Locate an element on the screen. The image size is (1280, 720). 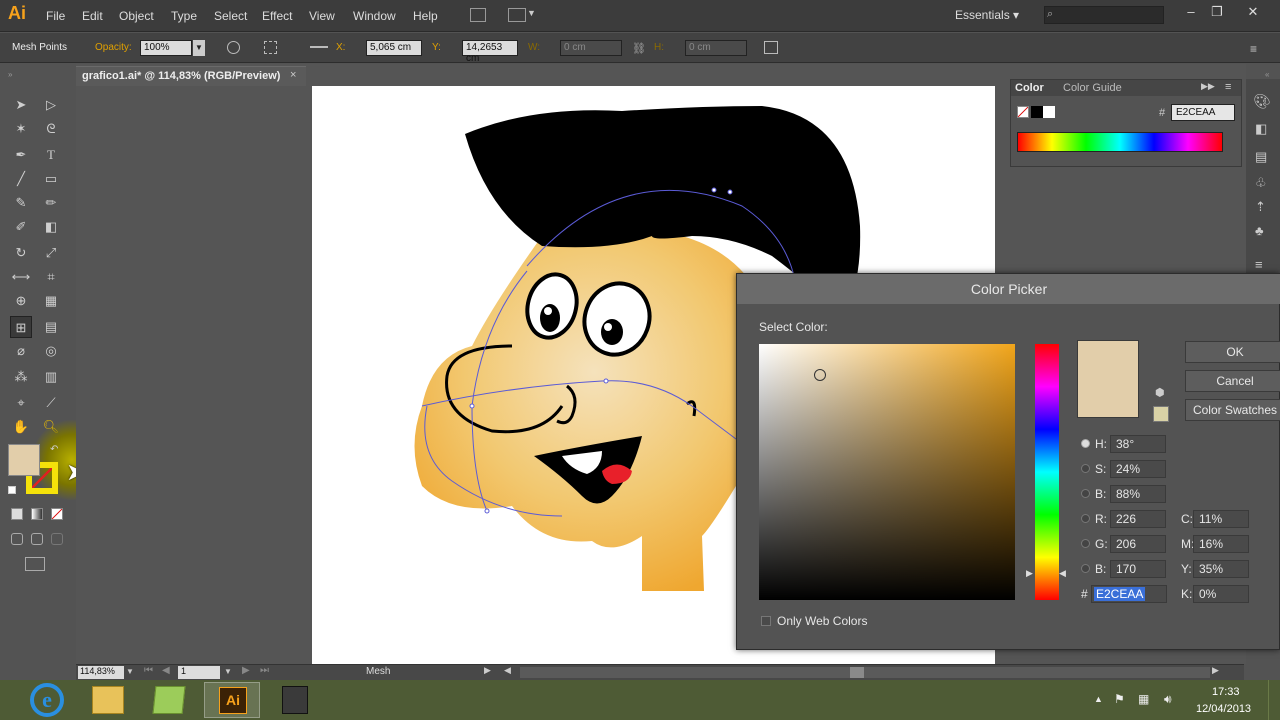
pencil-tool-icon: ✏ is located at coordinates (51, 203).